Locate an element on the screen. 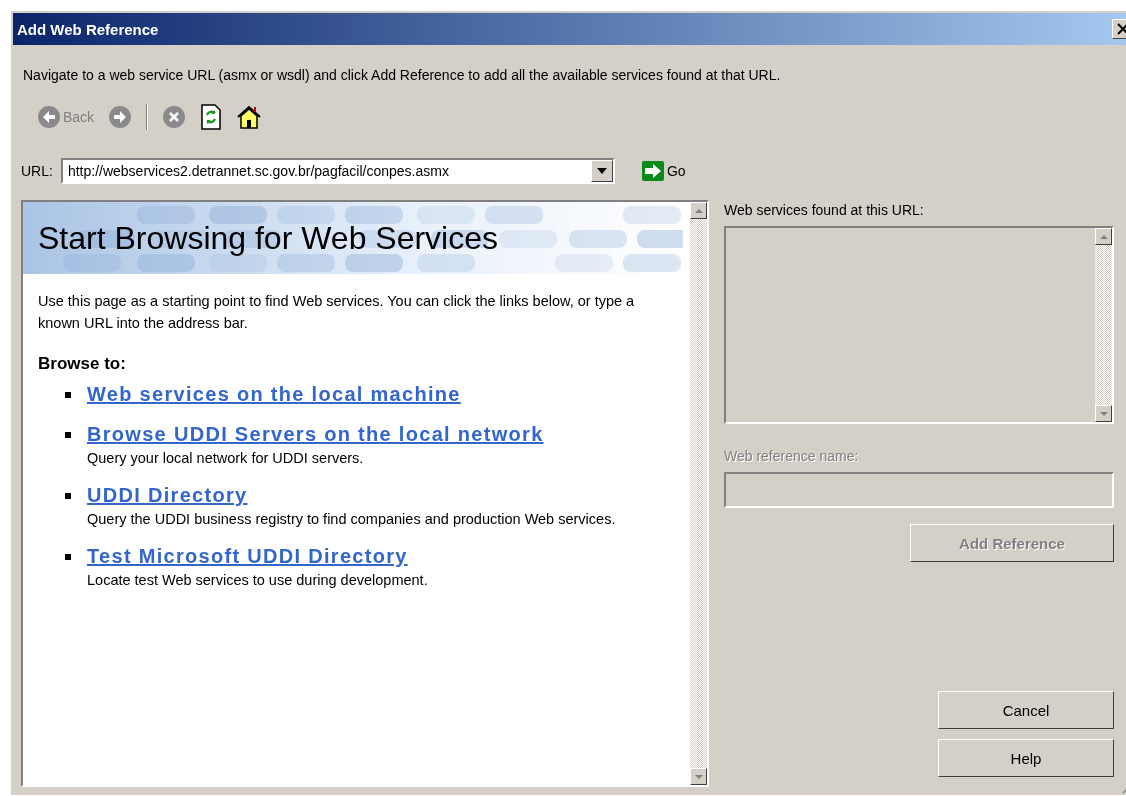 The image size is (1126, 796). service-link: Browse UDDI Servers on the local network is located at coordinates (315, 434).